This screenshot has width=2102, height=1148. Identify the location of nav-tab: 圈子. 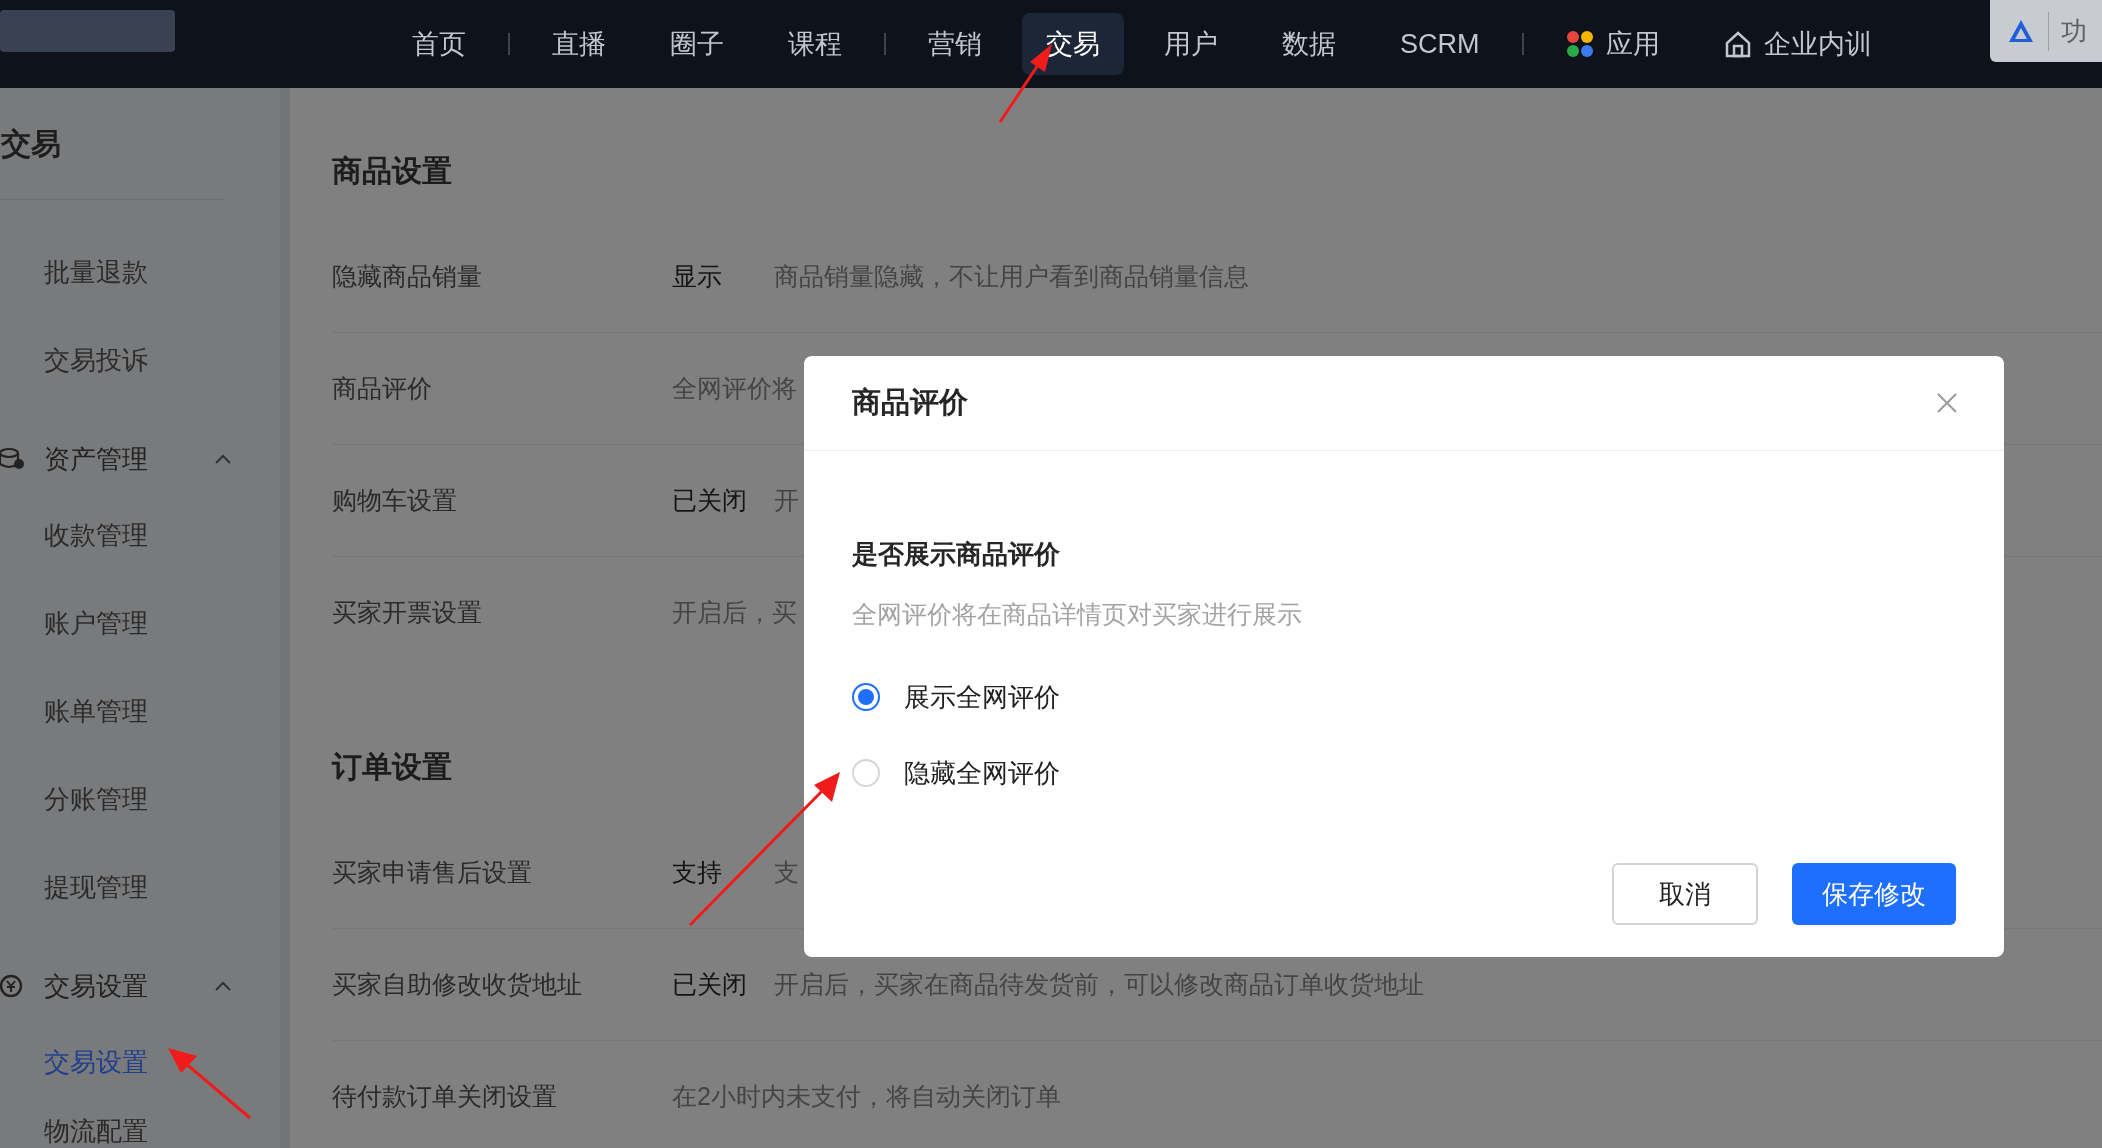
(697, 44).